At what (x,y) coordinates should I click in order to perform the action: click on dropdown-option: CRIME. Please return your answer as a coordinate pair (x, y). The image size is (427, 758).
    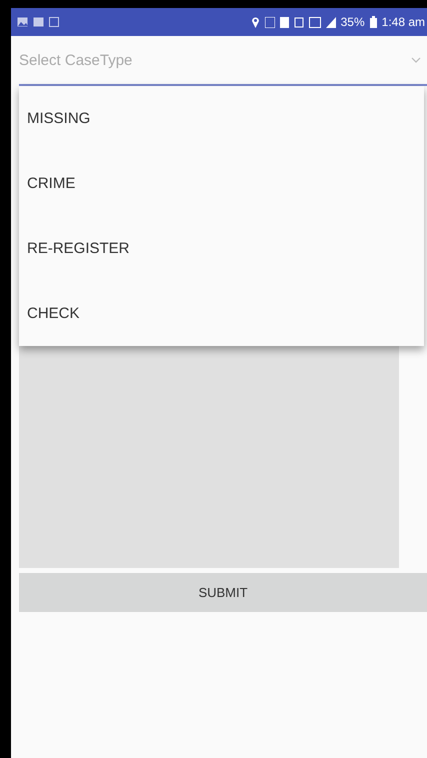
    Looking at the image, I should click on (221, 183).